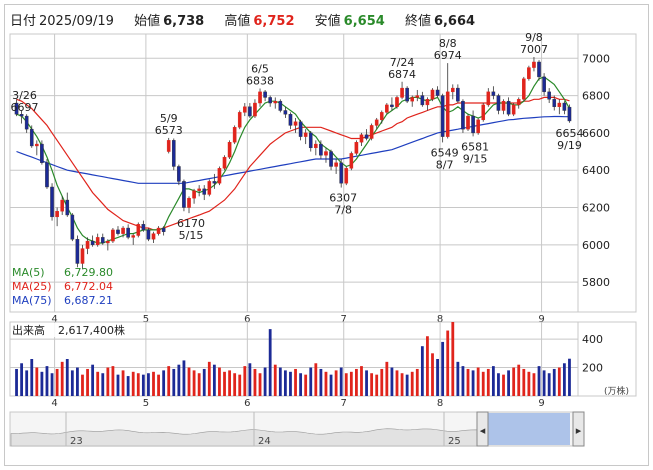 The width and height of the screenshot is (653, 470). Describe the element at coordinates (32, 300) in the screenshot. I see `legend-name: MA(75)` at that location.